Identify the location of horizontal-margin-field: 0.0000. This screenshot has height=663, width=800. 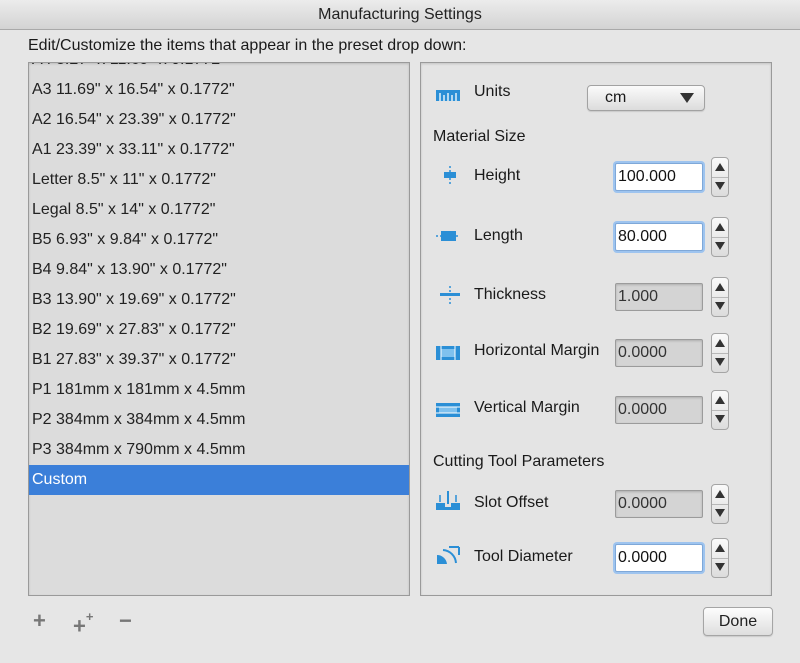
(659, 353).